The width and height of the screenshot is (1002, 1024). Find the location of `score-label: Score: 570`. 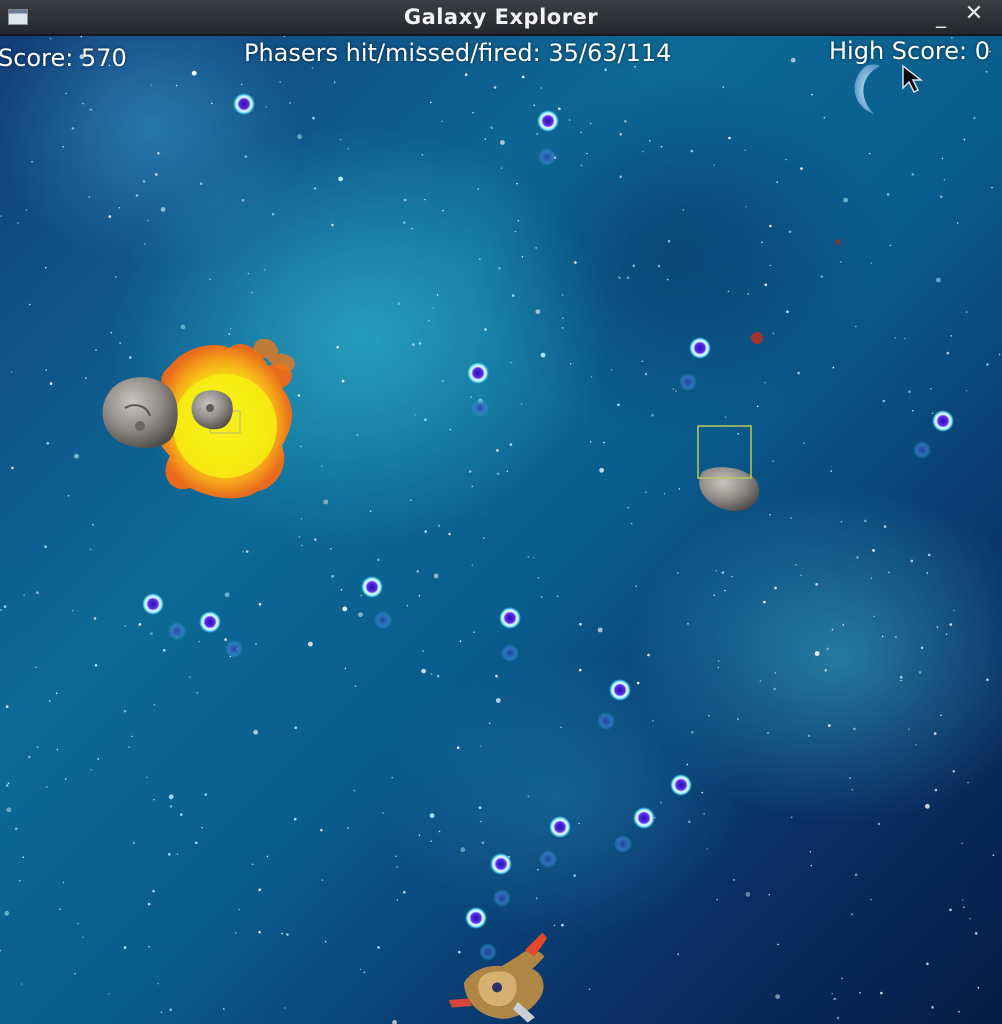

score-label: Score: 570 is located at coordinates (63, 58).